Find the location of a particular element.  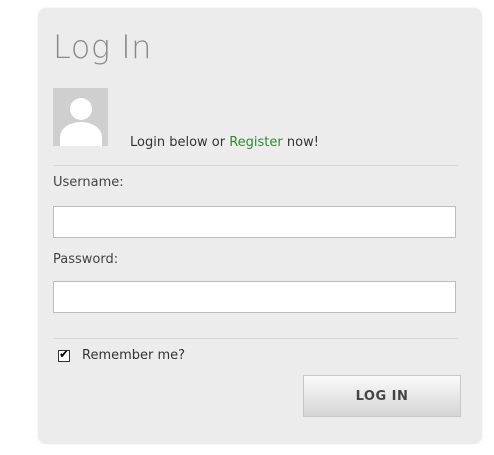

login-prompt-after: now! is located at coordinates (300, 142).